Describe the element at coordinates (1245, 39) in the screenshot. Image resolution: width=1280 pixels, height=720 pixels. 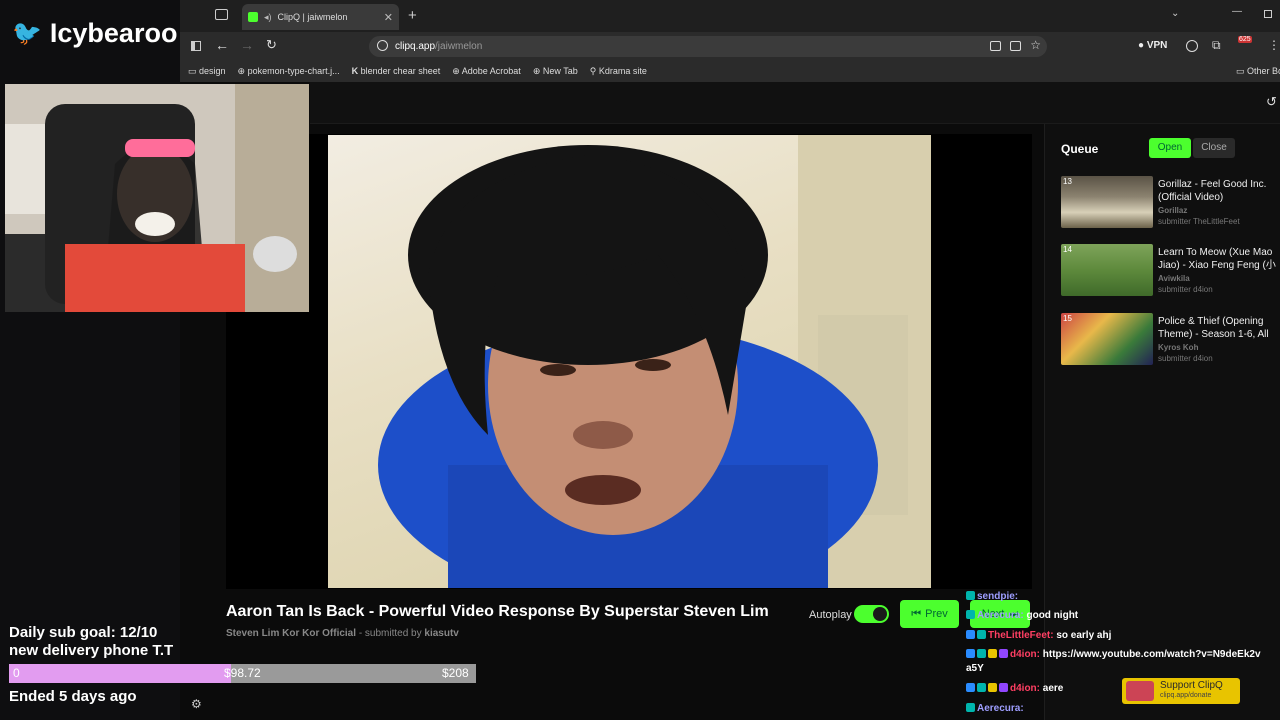
I see `extension-count-badge: 625` at that location.